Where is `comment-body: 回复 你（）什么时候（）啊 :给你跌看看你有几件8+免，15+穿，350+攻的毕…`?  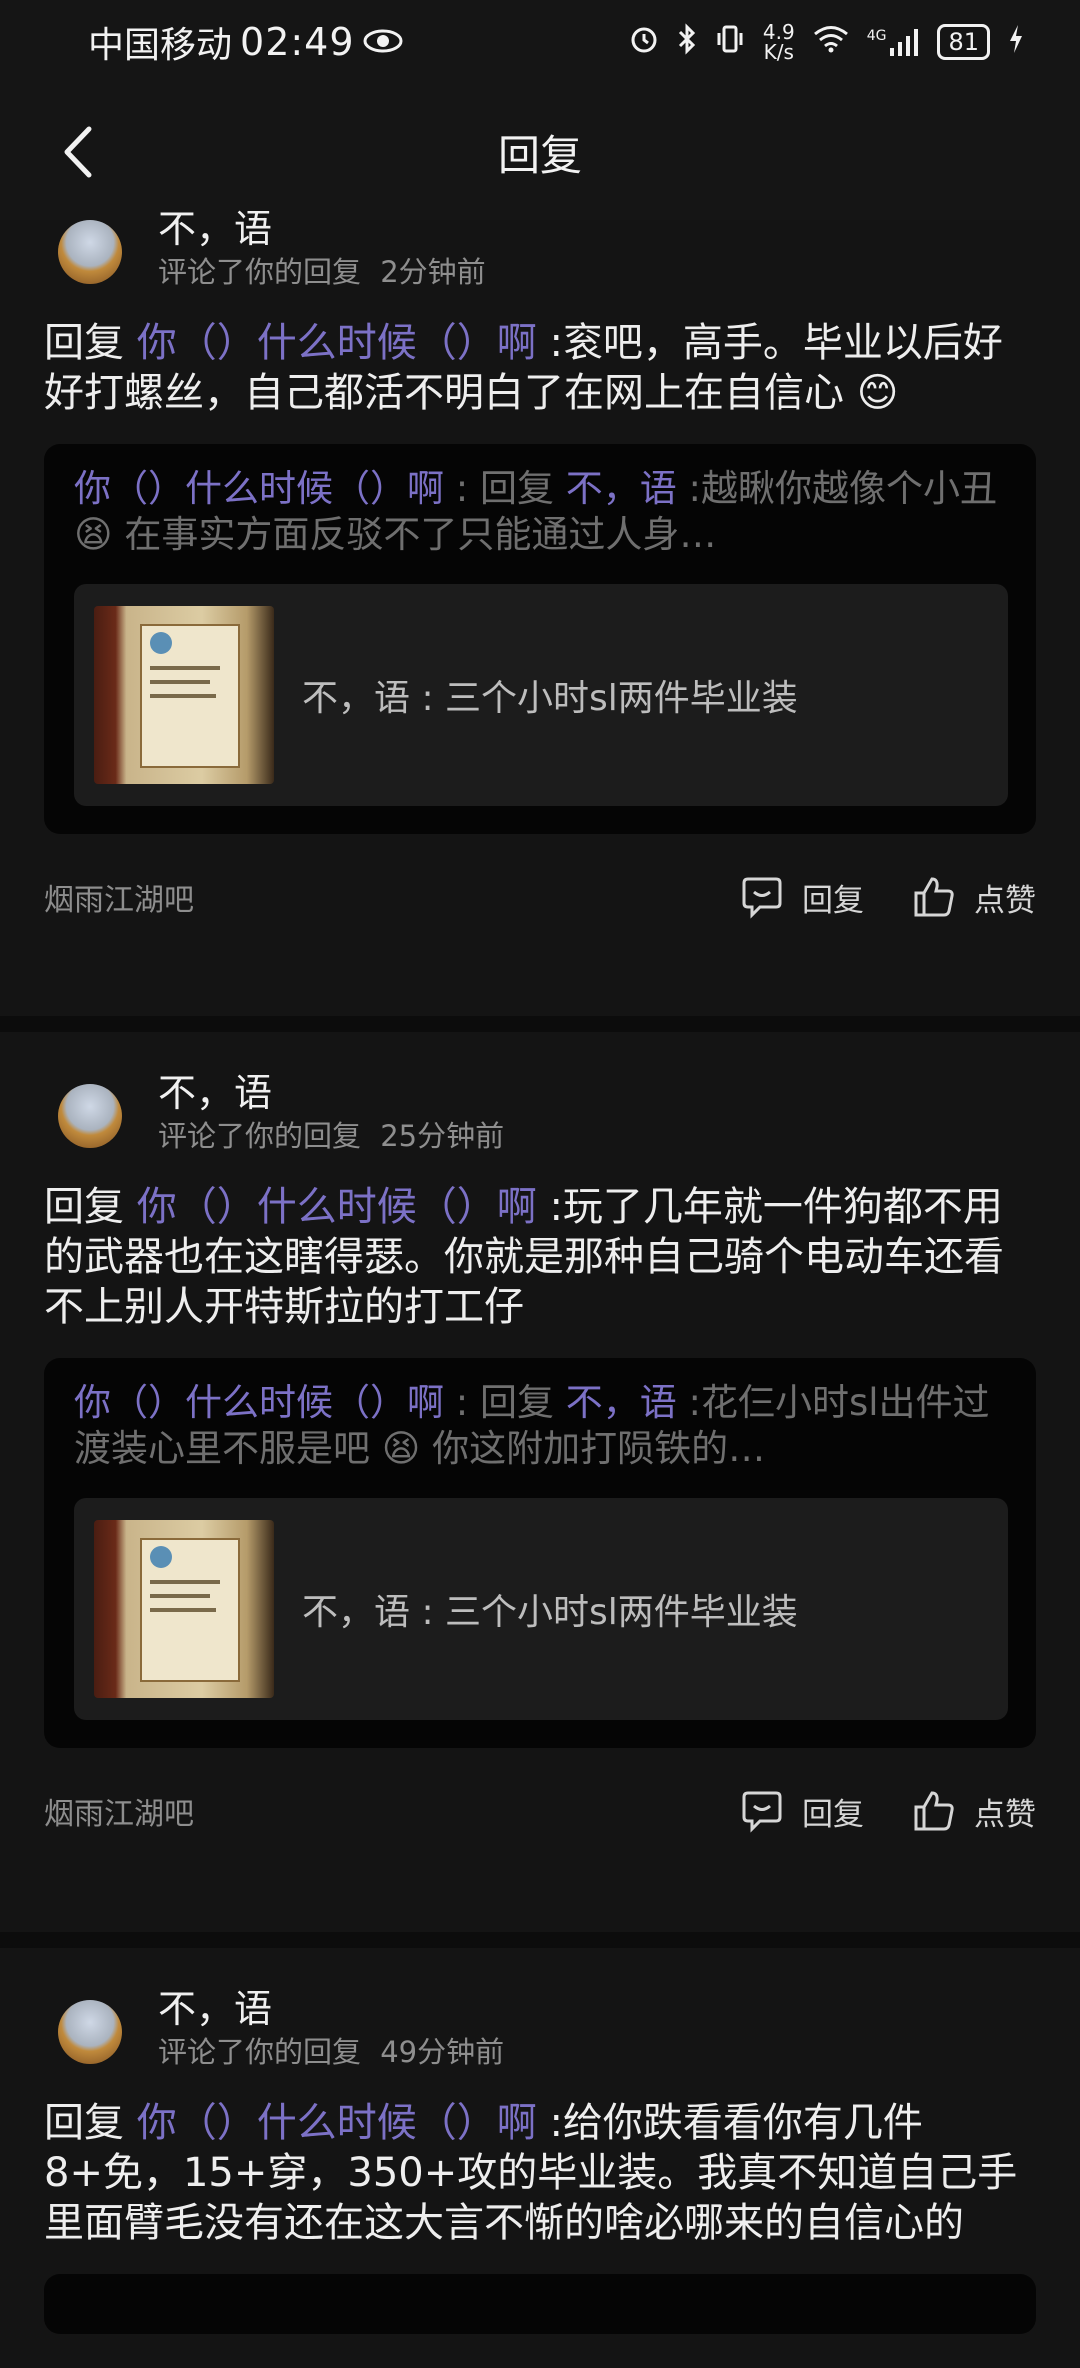 comment-body: 回复 你（）什么时候（）啊 :给你跌看看你有几件8+免，15+穿，350+攻的毕… is located at coordinates (540, 2173).